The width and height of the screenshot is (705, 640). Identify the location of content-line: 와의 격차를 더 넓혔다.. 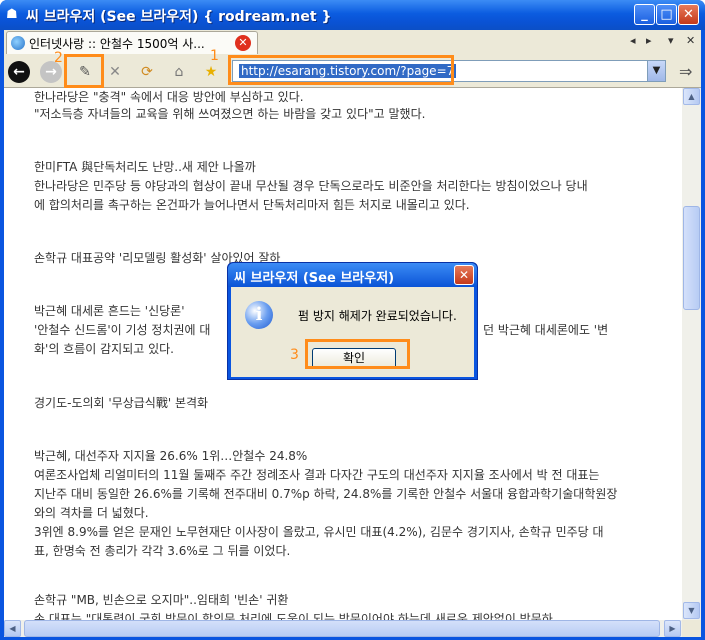
(91, 513).